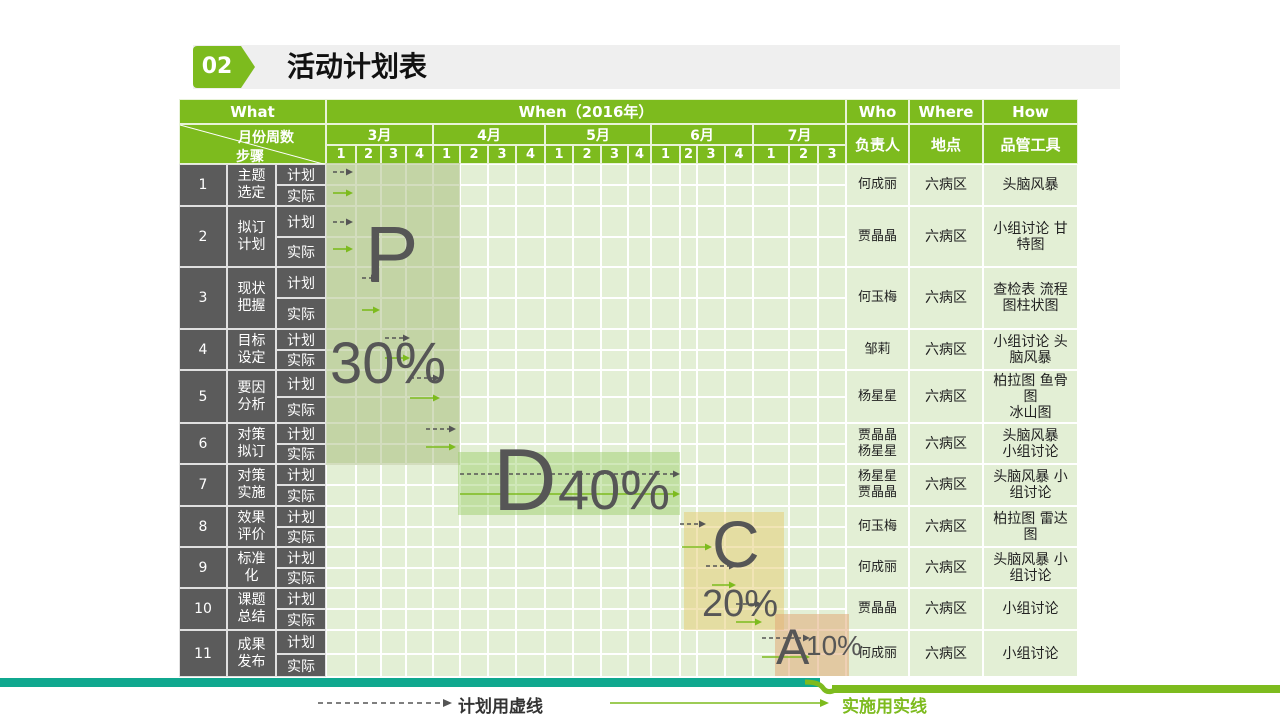 The image size is (1280, 720). What do you see at coordinates (884, 707) in the screenshot?
I see `legend-solid-label: 实施用实线` at bounding box center [884, 707].